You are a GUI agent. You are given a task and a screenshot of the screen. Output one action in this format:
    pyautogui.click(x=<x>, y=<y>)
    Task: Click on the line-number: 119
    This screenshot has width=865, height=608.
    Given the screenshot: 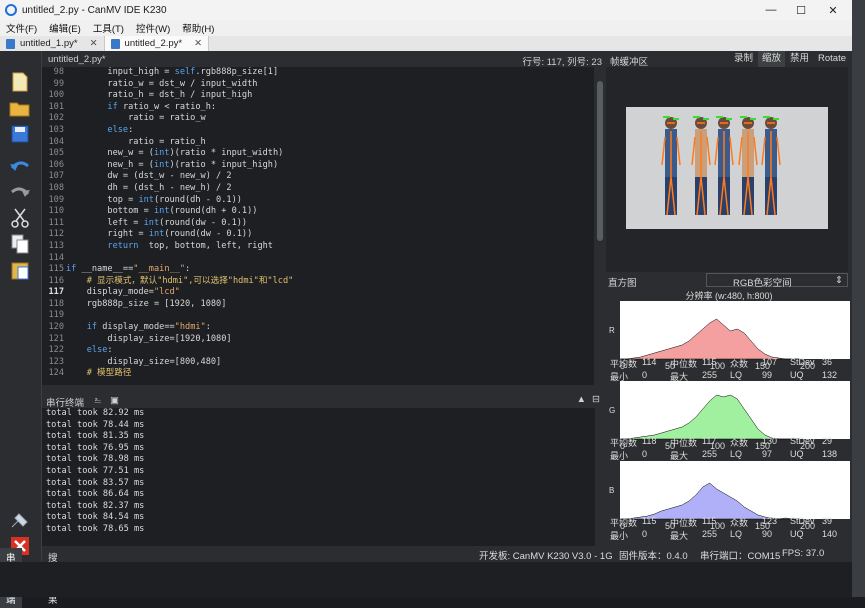 What is the action you would take?
    pyautogui.click(x=56, y=315)
    